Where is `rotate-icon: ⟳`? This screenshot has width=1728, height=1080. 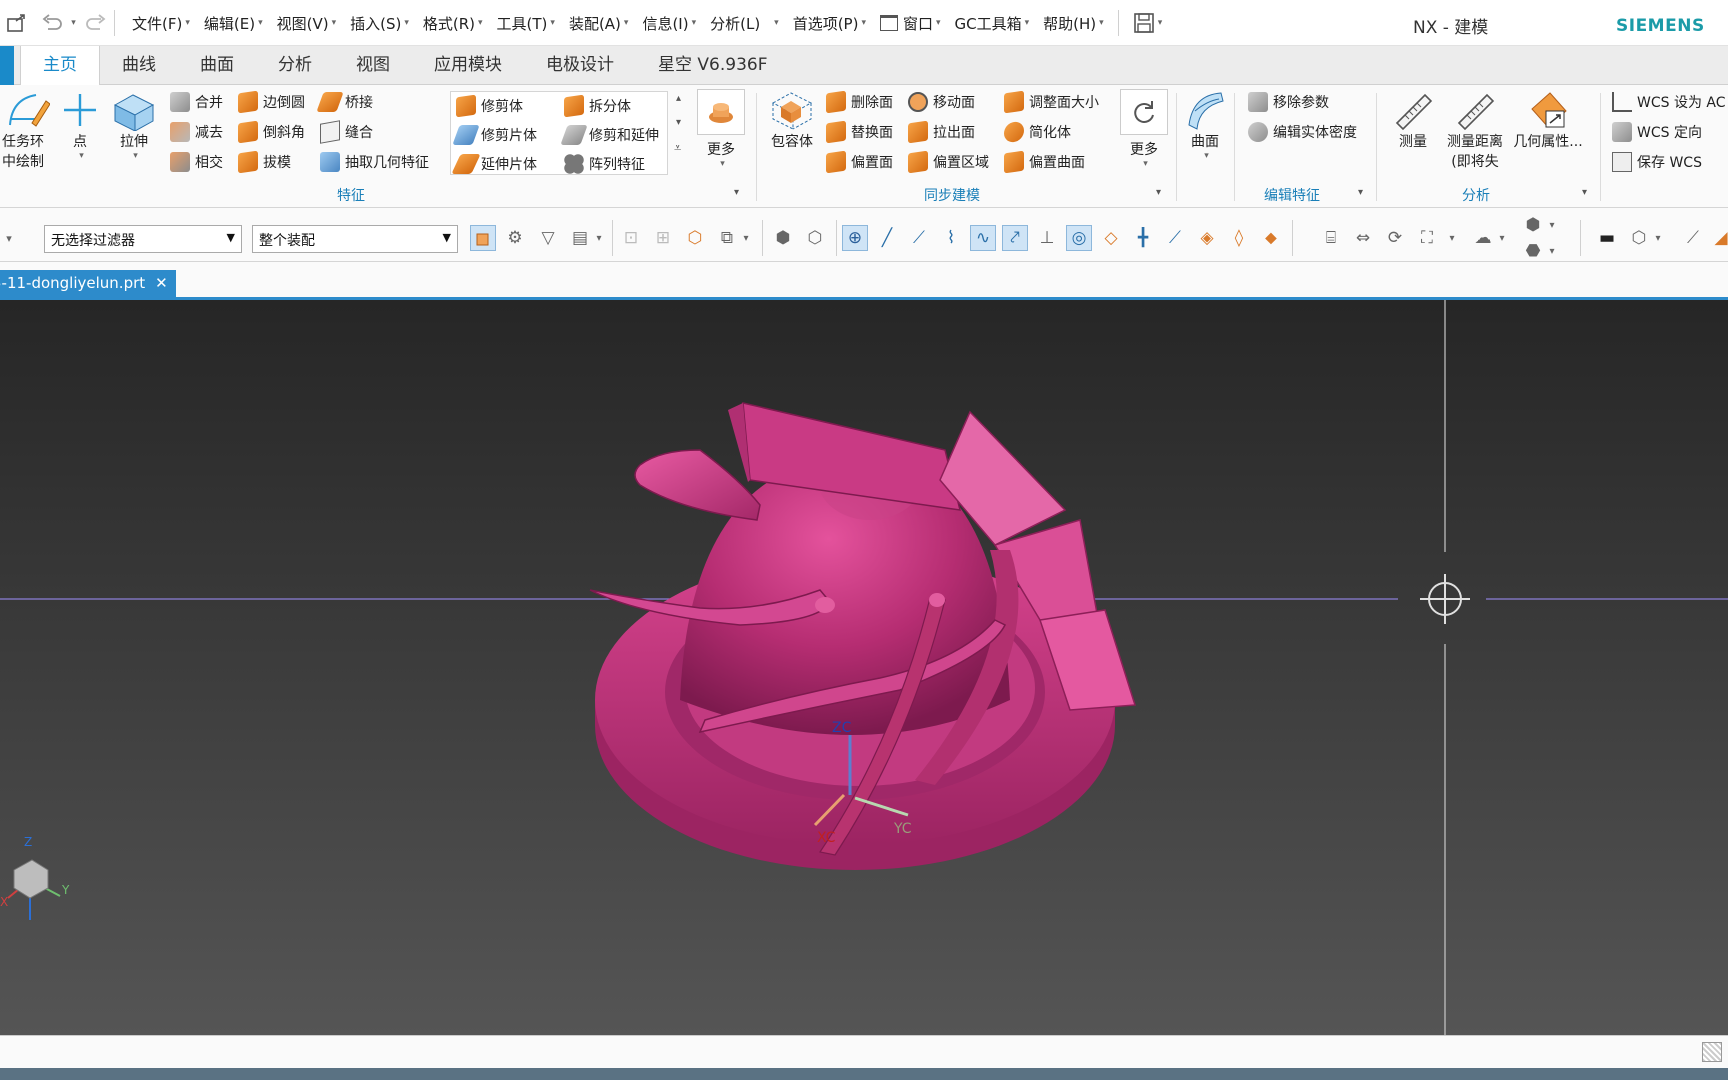 rotate-icon: ⟳ is located at coordinates (1395, 238).